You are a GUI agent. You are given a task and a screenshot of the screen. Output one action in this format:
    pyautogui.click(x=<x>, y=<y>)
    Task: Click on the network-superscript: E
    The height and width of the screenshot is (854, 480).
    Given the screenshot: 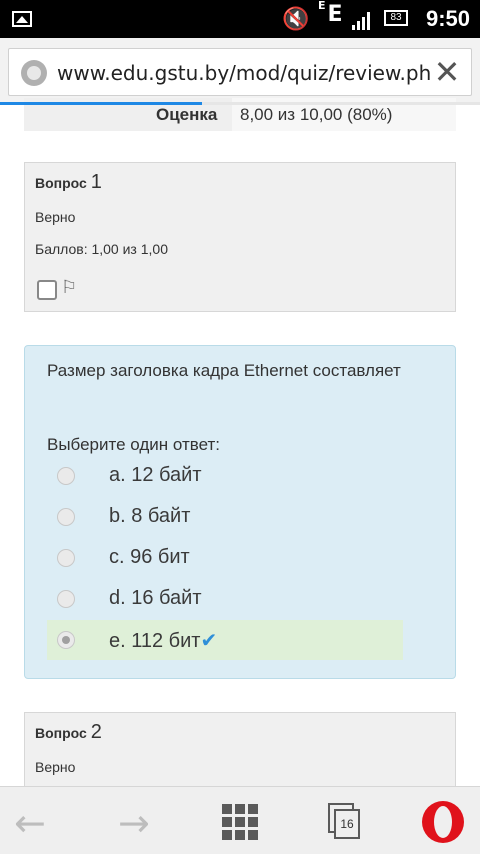 What is the action you would take?
    pyautogui.click(x=322, y=6)
    